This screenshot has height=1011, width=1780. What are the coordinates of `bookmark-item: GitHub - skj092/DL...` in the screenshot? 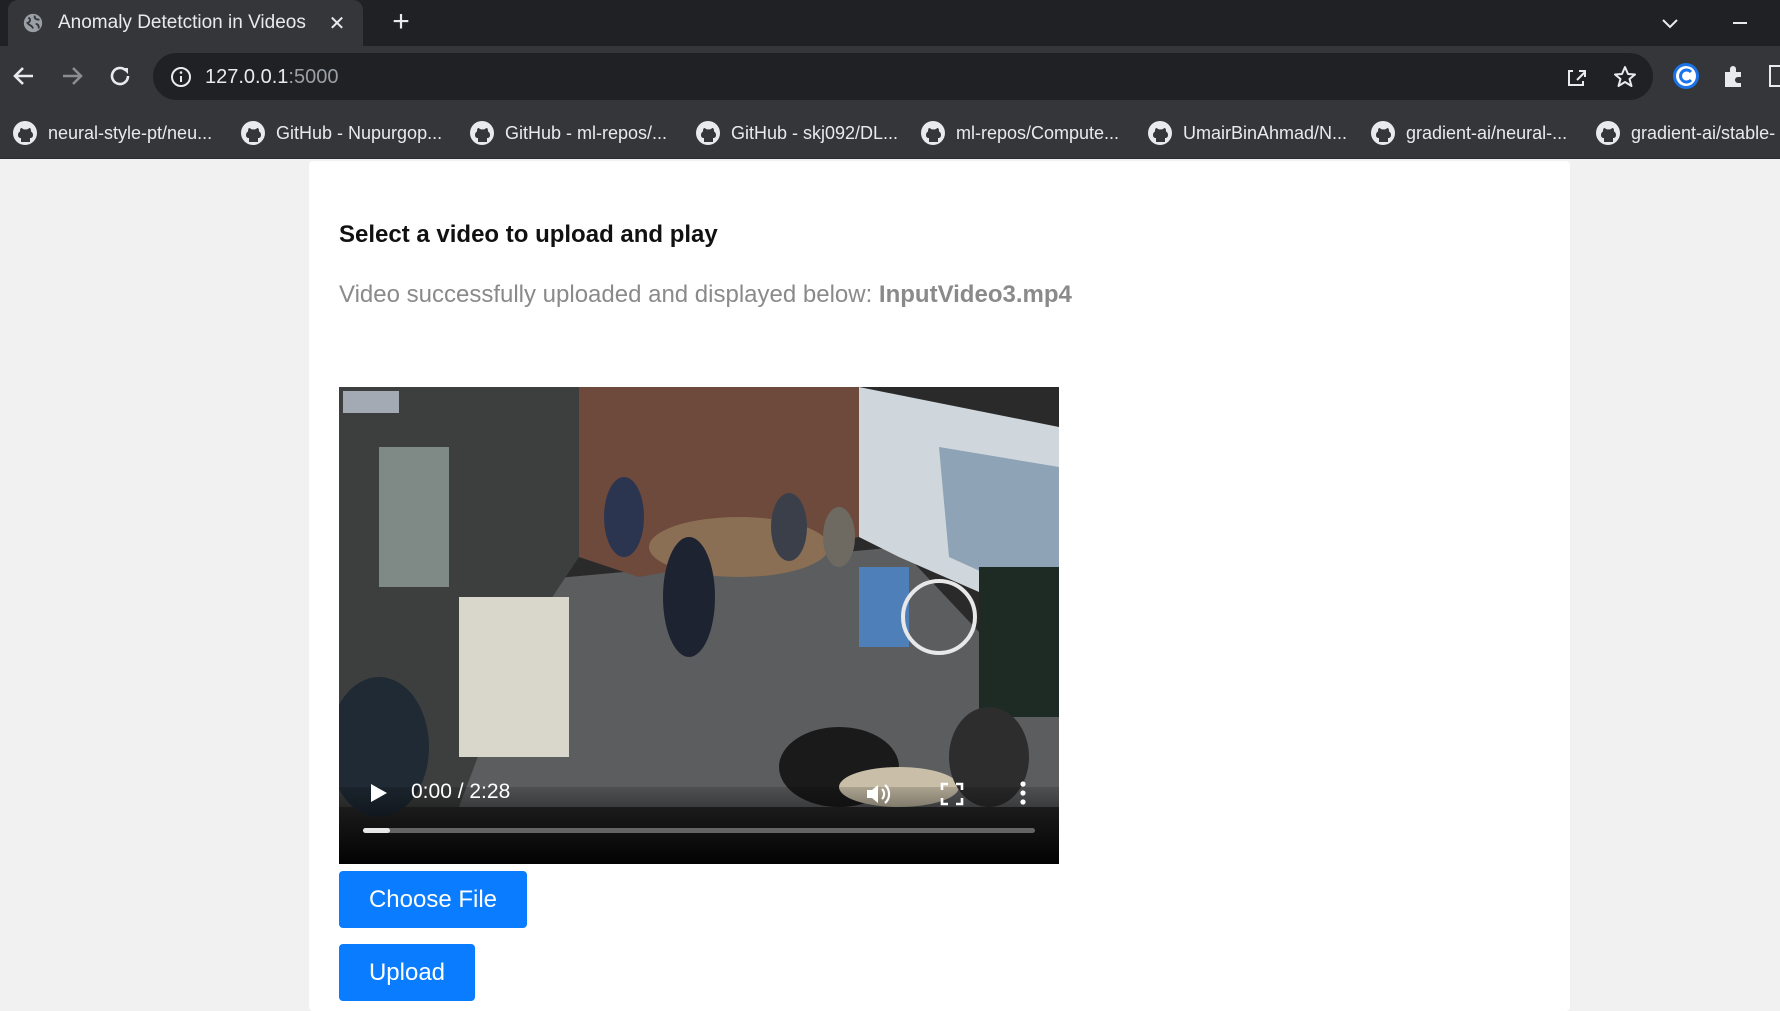 It's located at (796, 133).